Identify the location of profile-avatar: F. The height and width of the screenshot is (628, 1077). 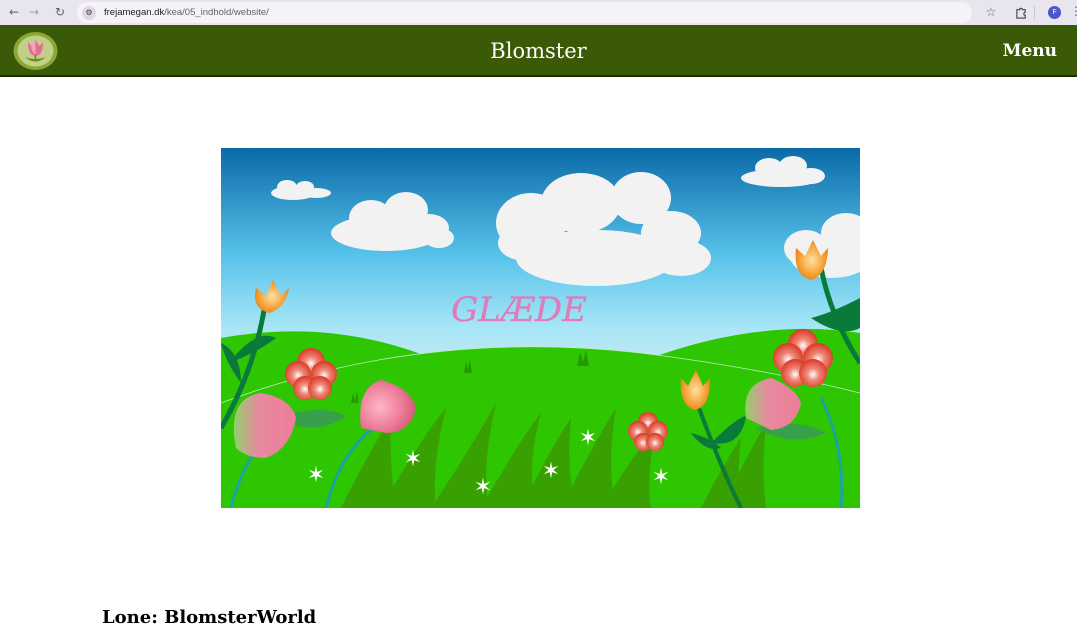
(1054, 12).